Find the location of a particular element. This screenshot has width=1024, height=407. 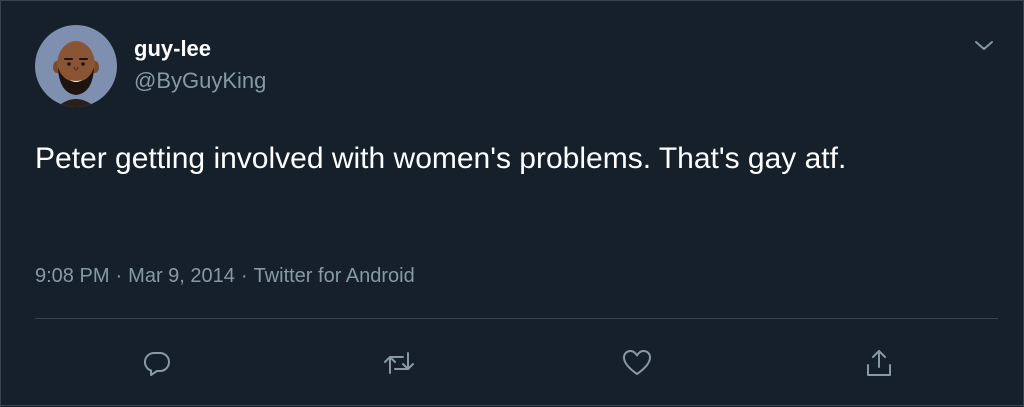

tweet-source: Twitter for Android is located at coordinates (334, 276).